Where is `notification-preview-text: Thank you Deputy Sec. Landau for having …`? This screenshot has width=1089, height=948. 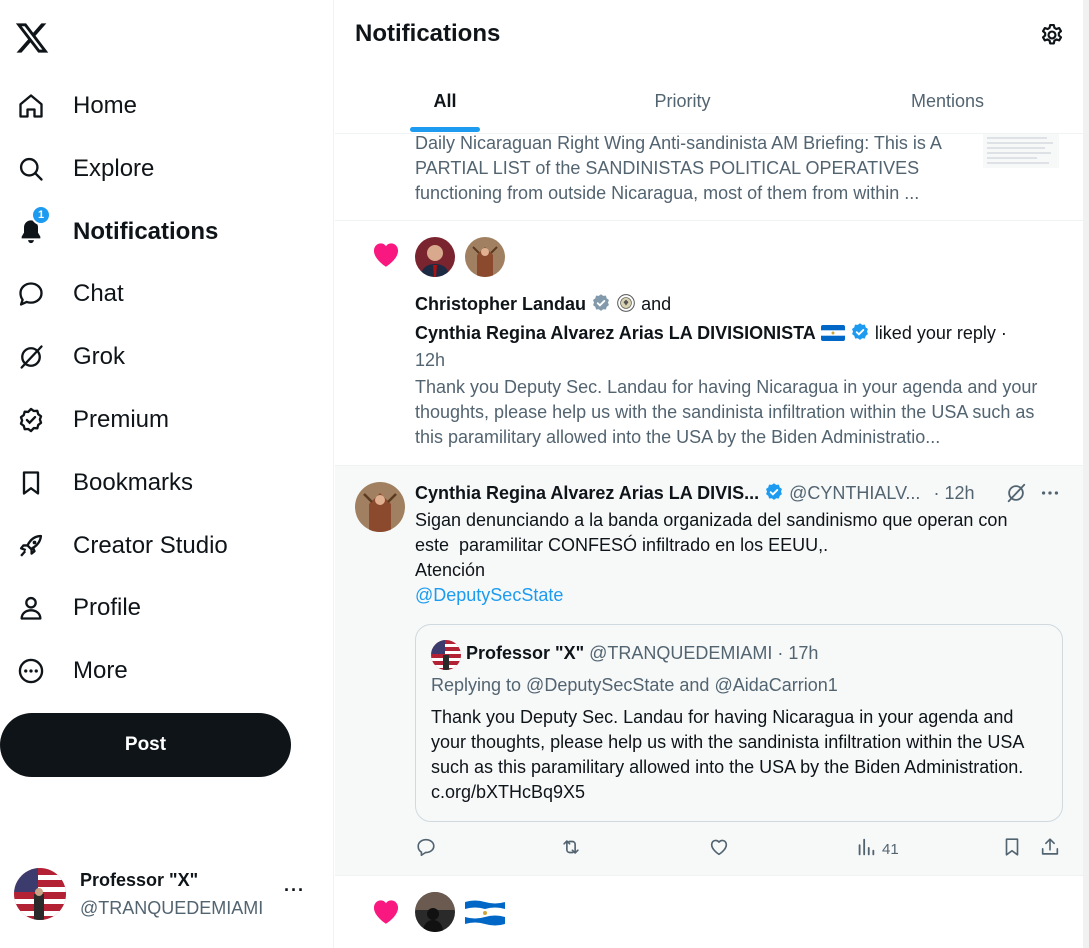 notification-preview-text: Thank you Deputy Sec. Landau for having … is located at coordinates (726, 412).